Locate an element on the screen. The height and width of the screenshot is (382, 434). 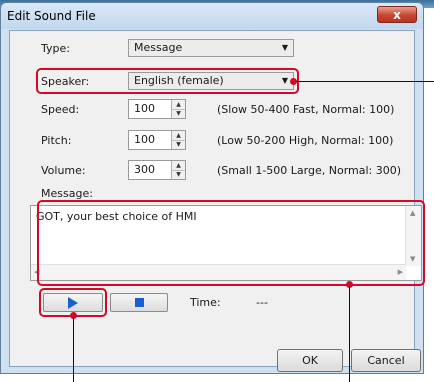
speed-value: 100 is located at coordinates (144, 108).